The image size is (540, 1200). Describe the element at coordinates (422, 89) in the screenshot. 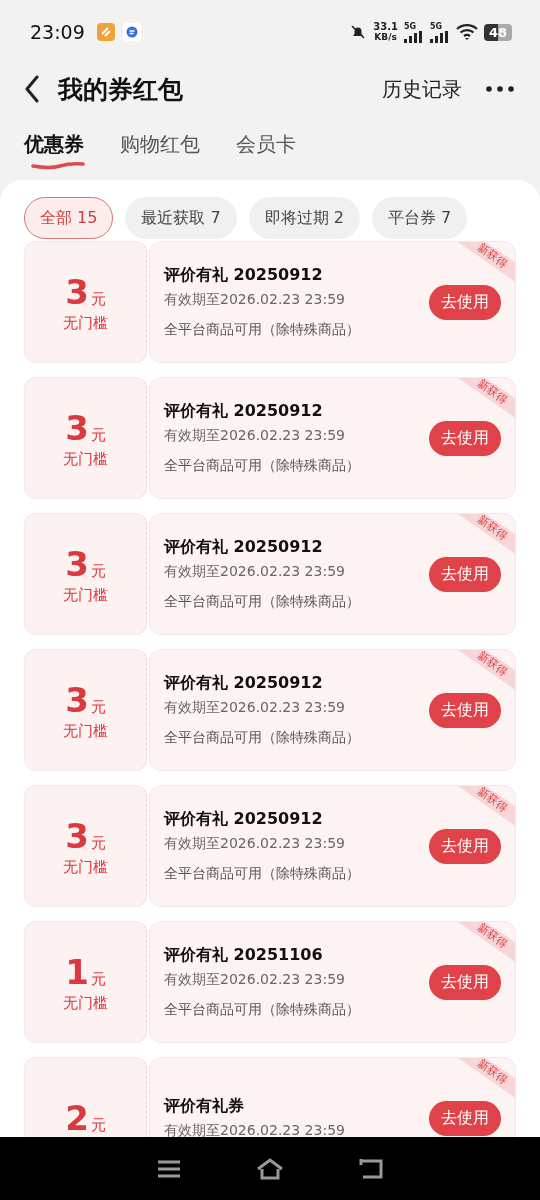

I see `history-link: 历史记录` at that location.